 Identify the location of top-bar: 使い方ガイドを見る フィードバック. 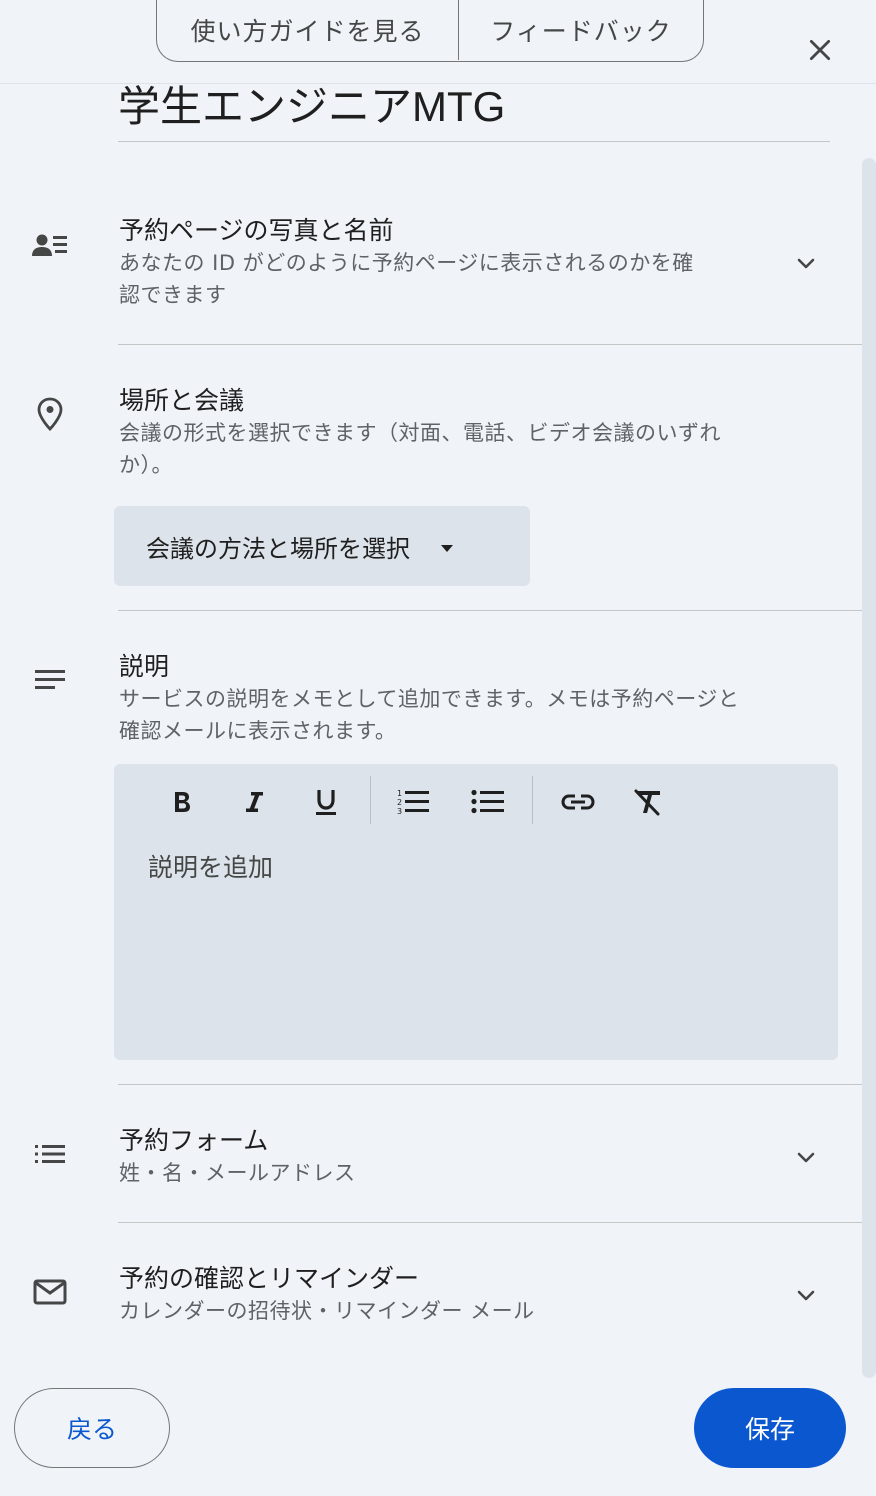
(438, 42).